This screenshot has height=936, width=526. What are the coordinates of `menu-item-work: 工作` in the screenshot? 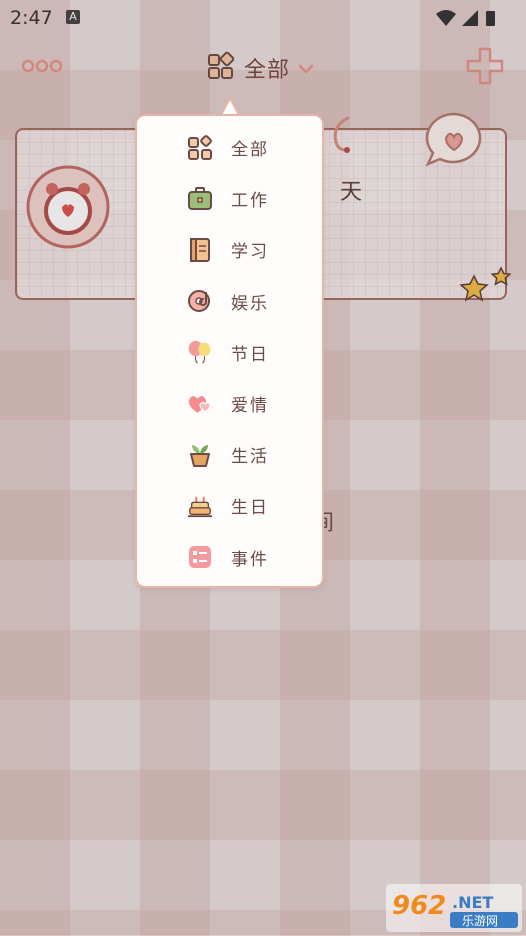 It's located at (229, 198).